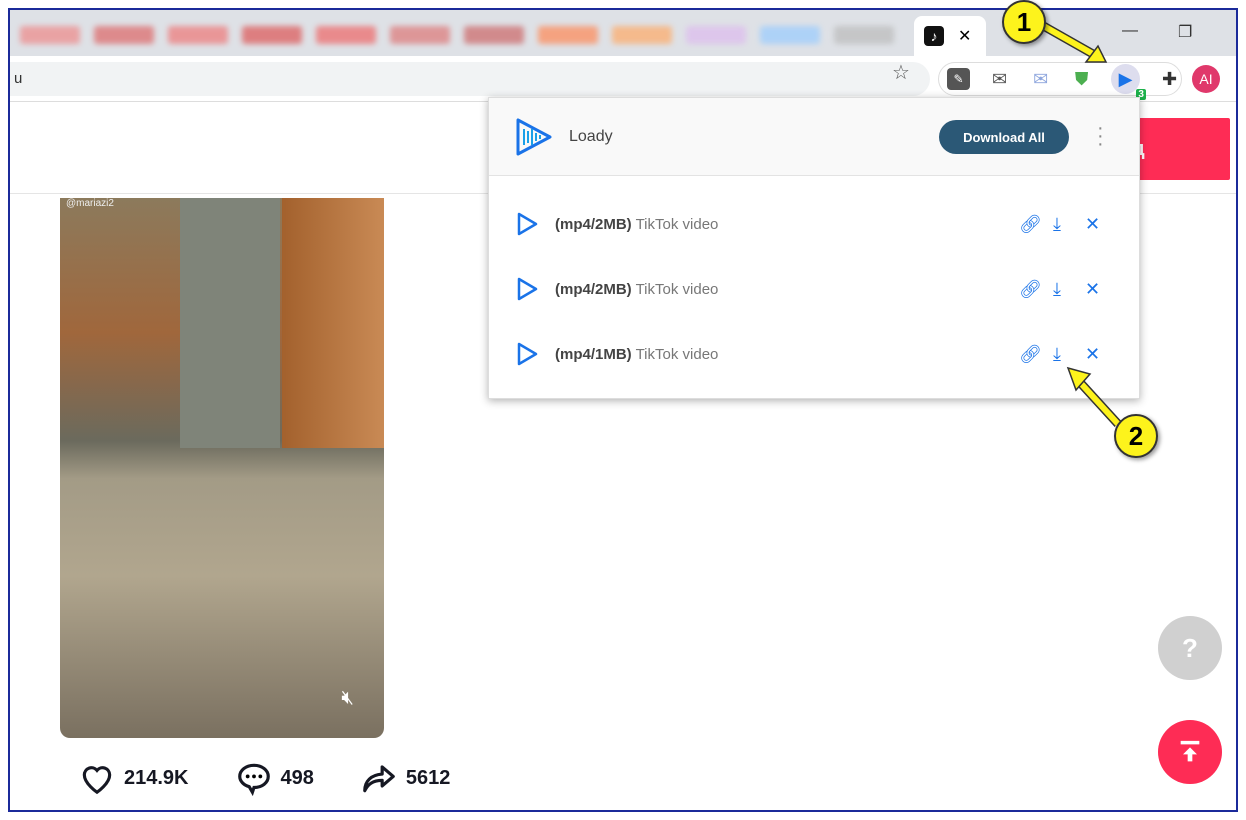 The width and height of the screenshot is (1246, 820). I want to click on annotation-arrows, so click(1079, 224).